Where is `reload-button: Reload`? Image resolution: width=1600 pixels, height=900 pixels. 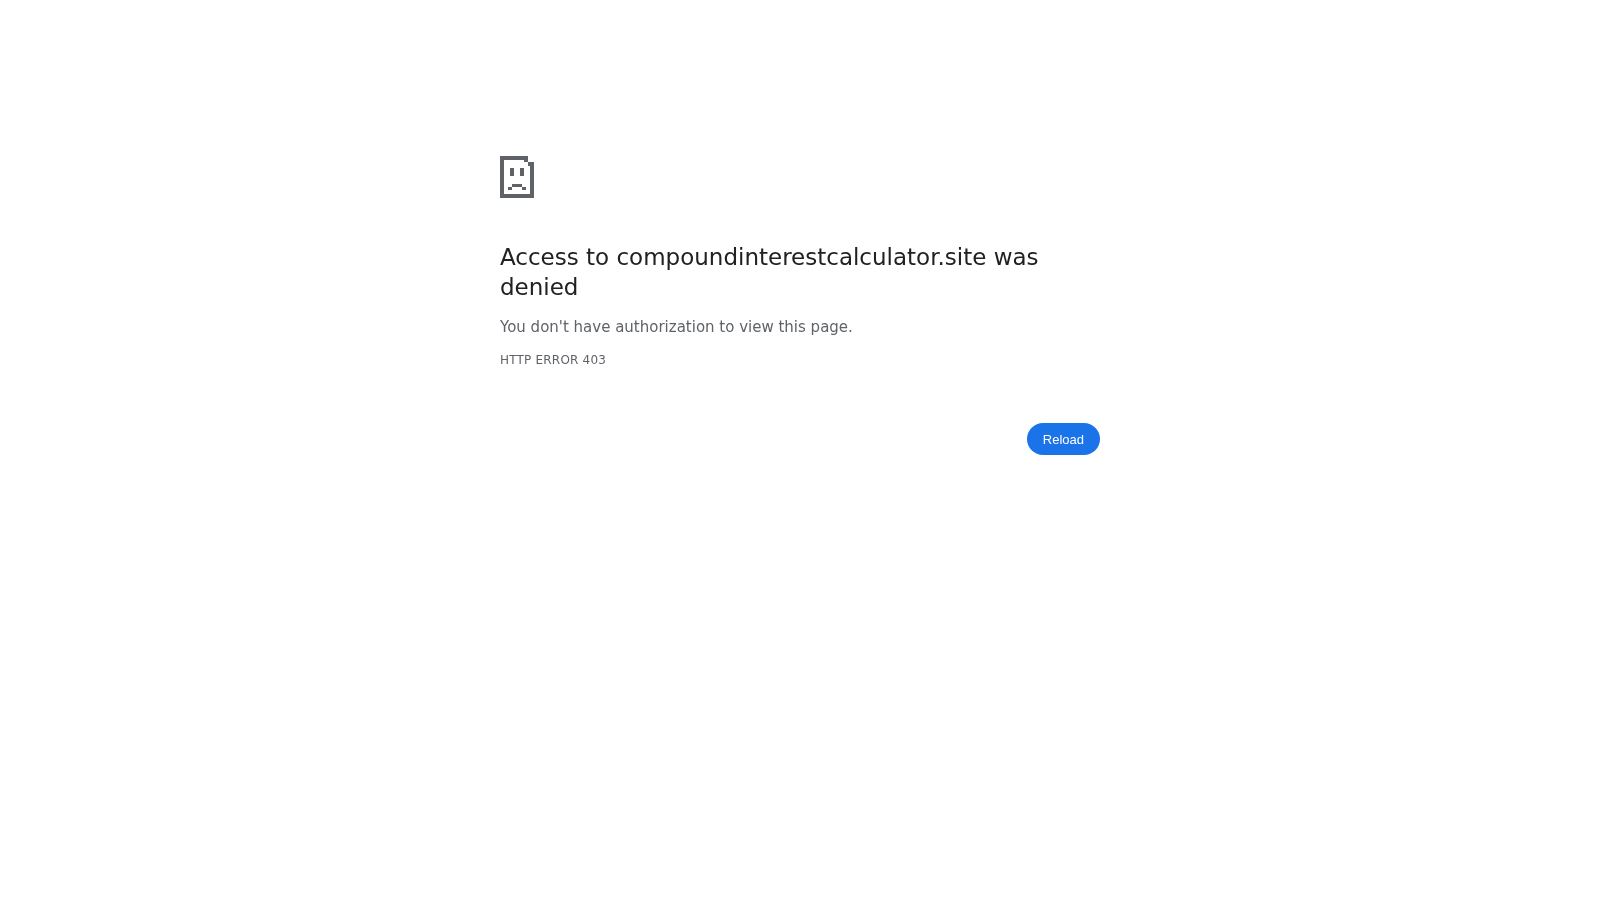 reload-button: Reload is located at coordinates (1063, 439).